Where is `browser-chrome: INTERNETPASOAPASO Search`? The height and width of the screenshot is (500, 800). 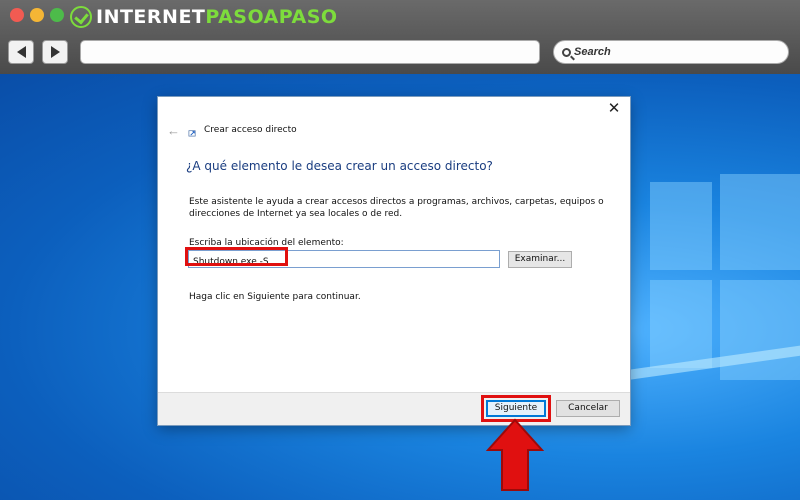 browser-chrome: INTERNETPASOAPASO Search is located at coordinates (400, 37).